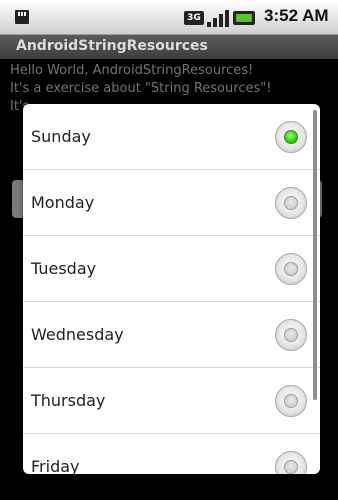 The height and width of the screenshot is (500, 338). What do you see at coordinates (169, 17) in the screenshot?
I see `status-bar: 3G 3:52 AM` at bounding box center [169, 17].